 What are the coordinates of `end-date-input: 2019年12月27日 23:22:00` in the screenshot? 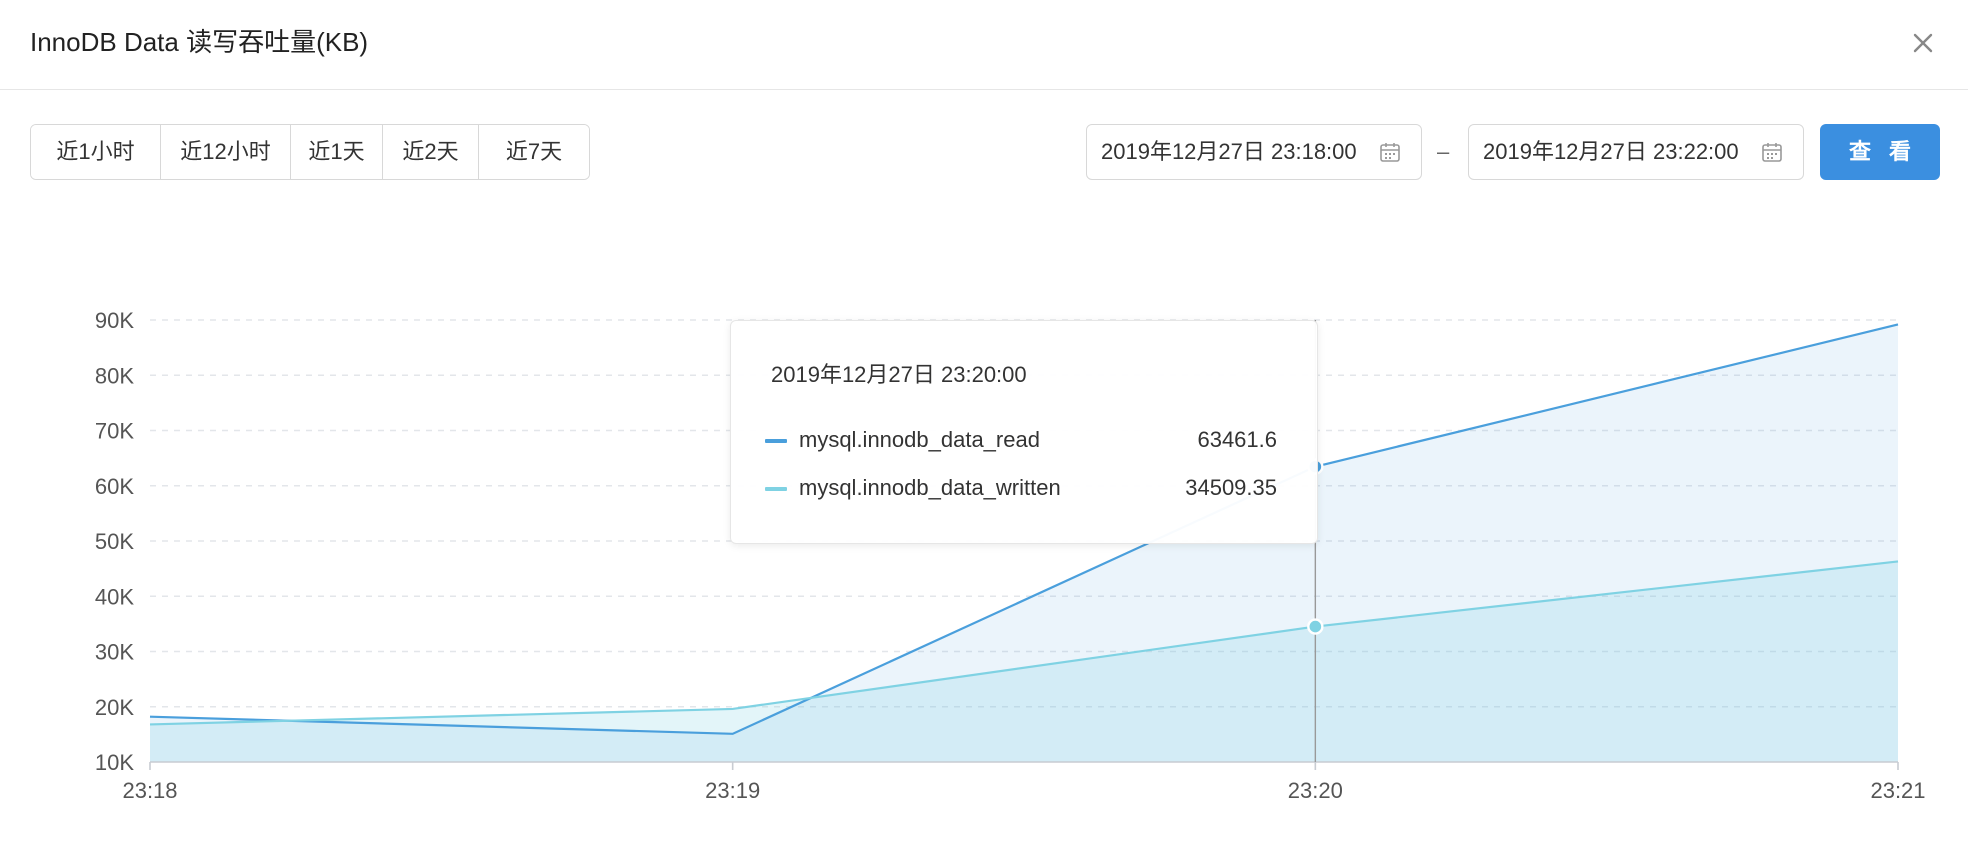 It's located at (1636, 152).